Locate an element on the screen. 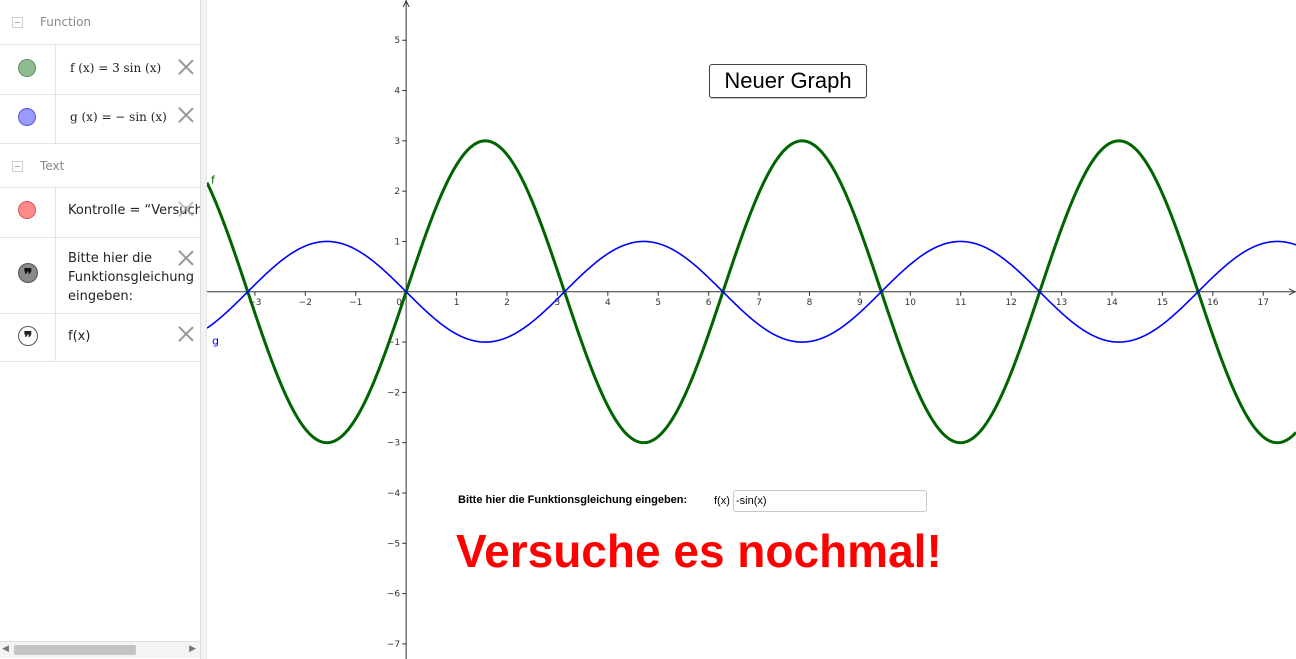 The image size is (1296, 659). horizontal-scrollbar: ◀ ▶ is located at coordinates (100, 649).